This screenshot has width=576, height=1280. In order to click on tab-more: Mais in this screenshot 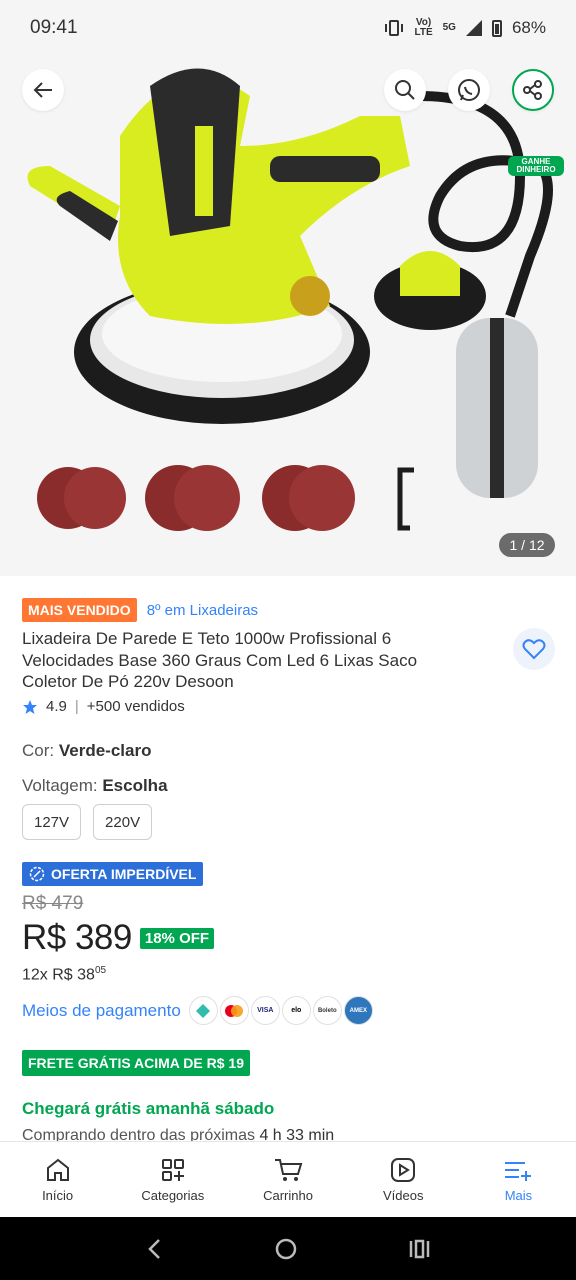, I will do `click(518, 1179)`.